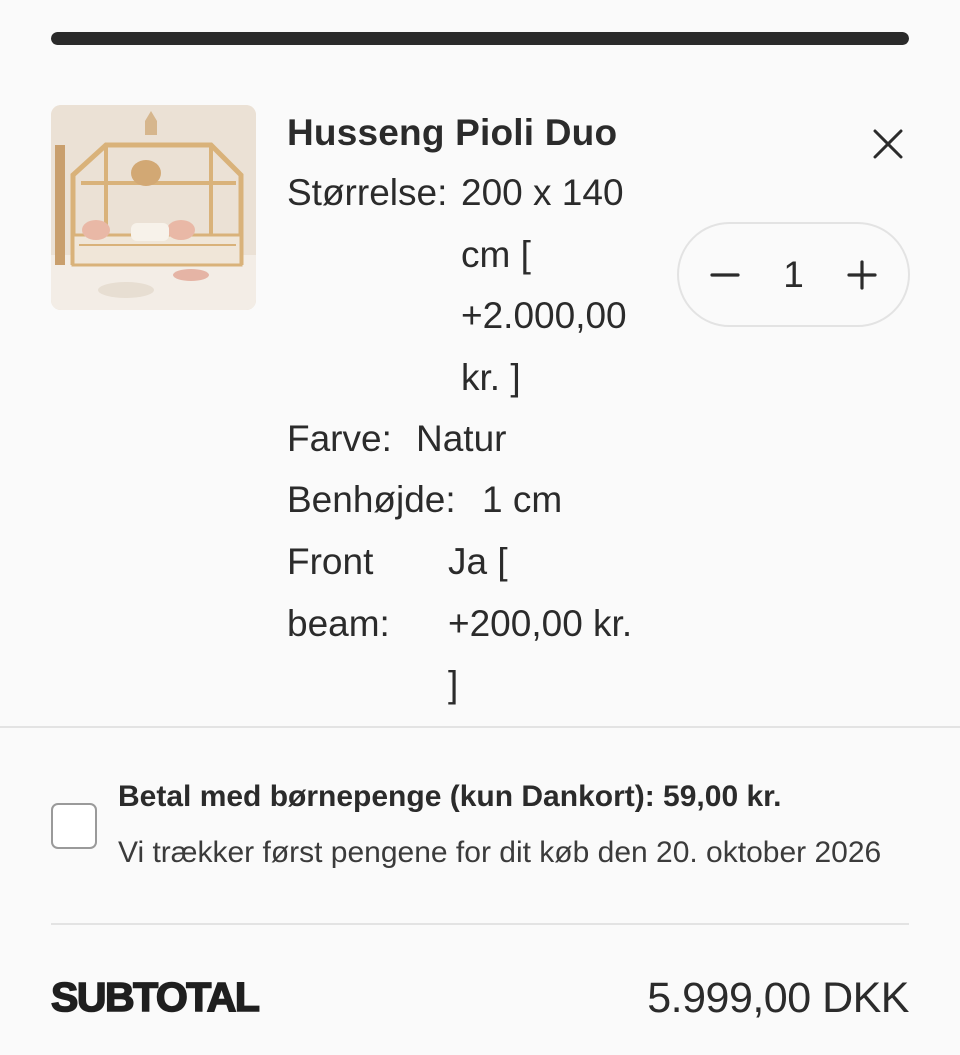 This screenshot has height=1055, width=960. I want to click on bornepenge-checkbox, so click(74, 826).